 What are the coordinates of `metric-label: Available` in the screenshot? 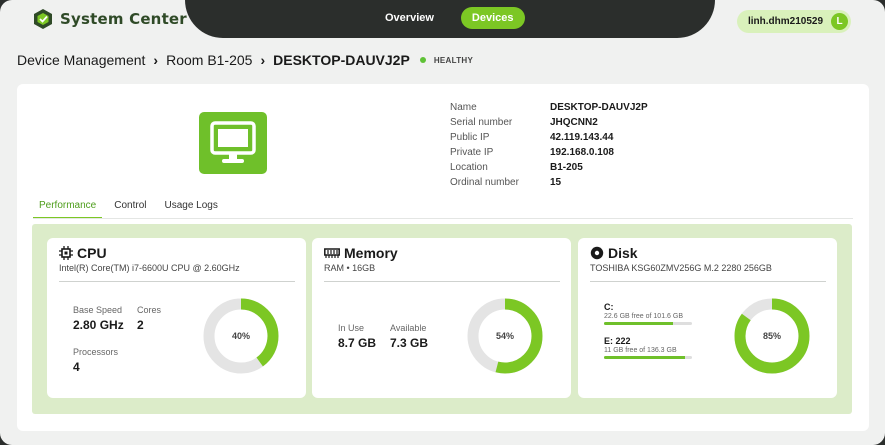 It's located at (408, 328).